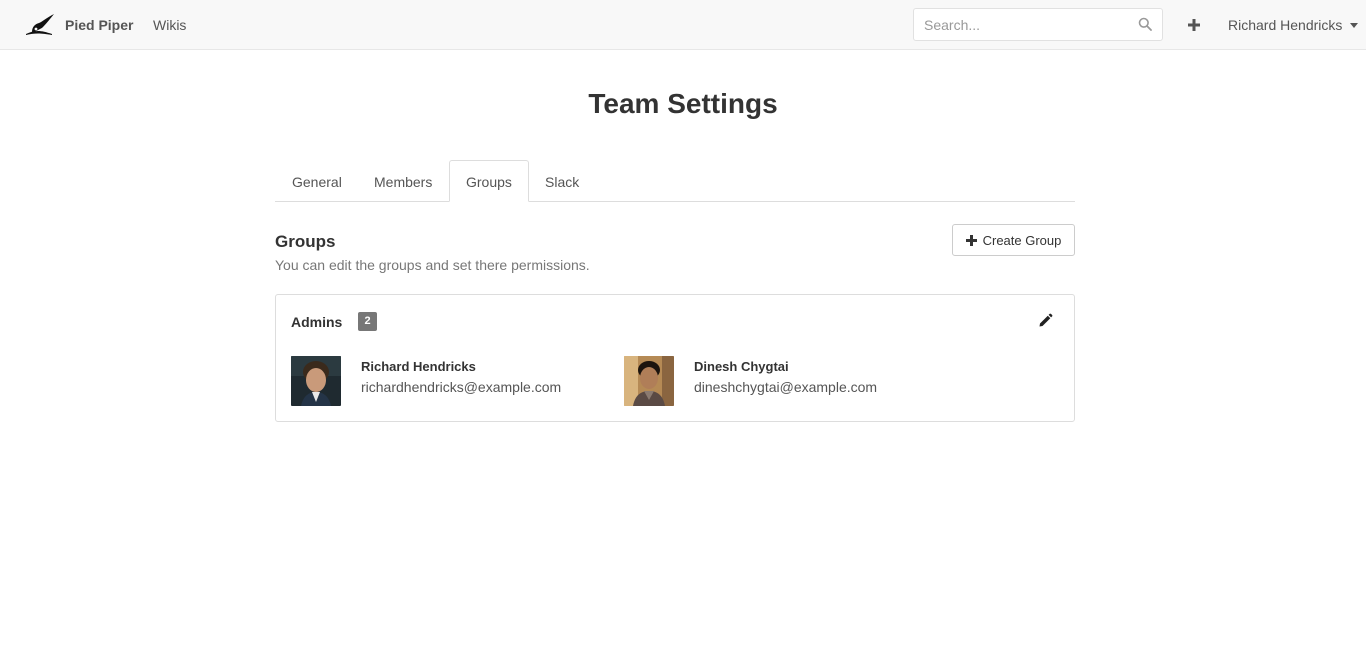 This screenshot has height=662, width=1366. I want to click on member-email: dineshchygtai@example.com, so click(786, 387).